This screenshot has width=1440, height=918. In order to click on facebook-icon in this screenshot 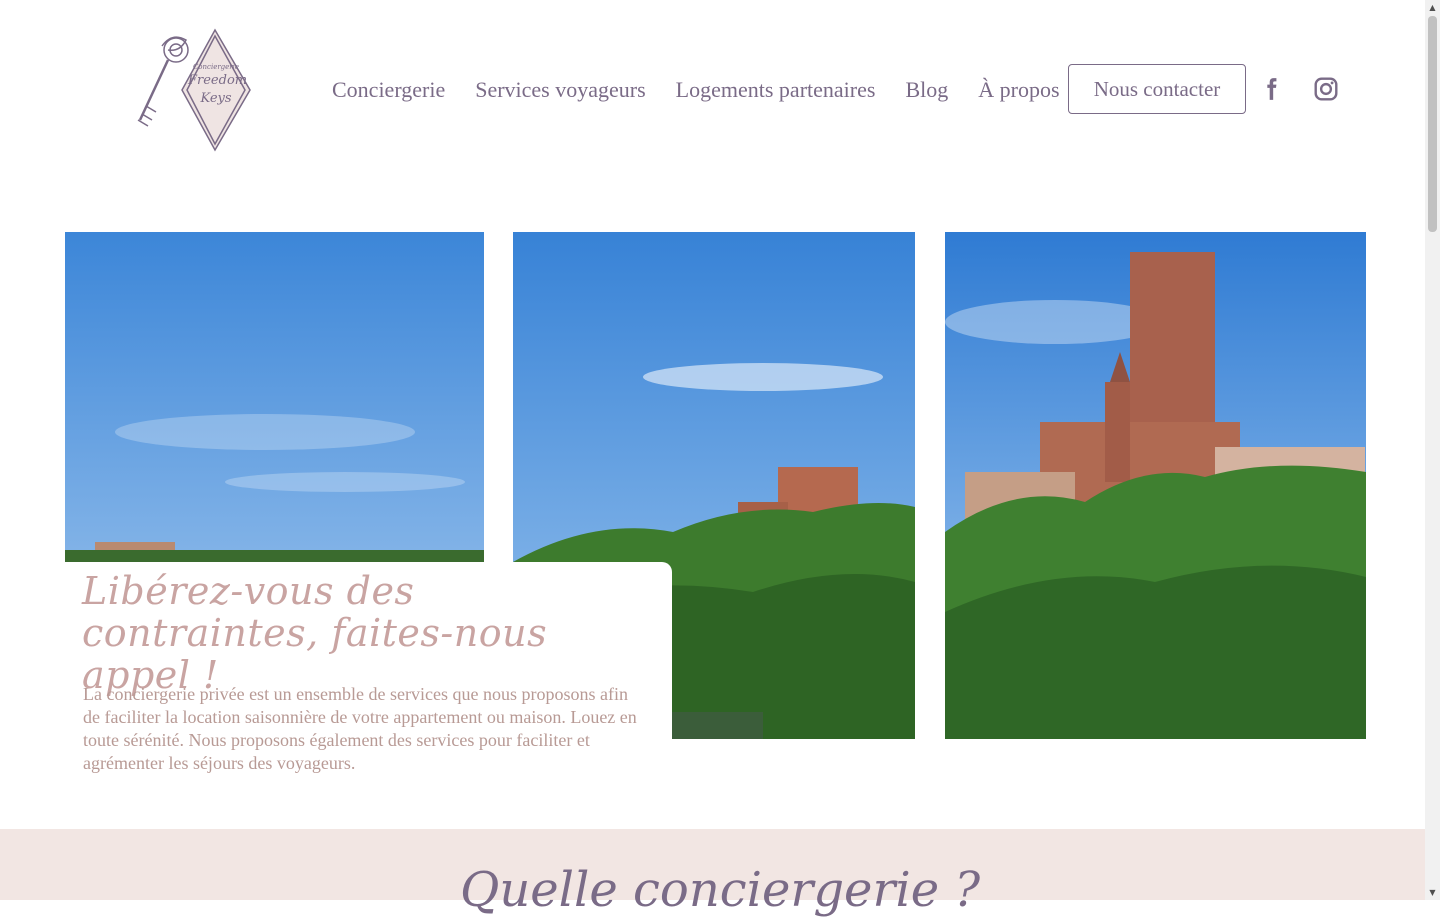, I will do `click(1271, 89)`.